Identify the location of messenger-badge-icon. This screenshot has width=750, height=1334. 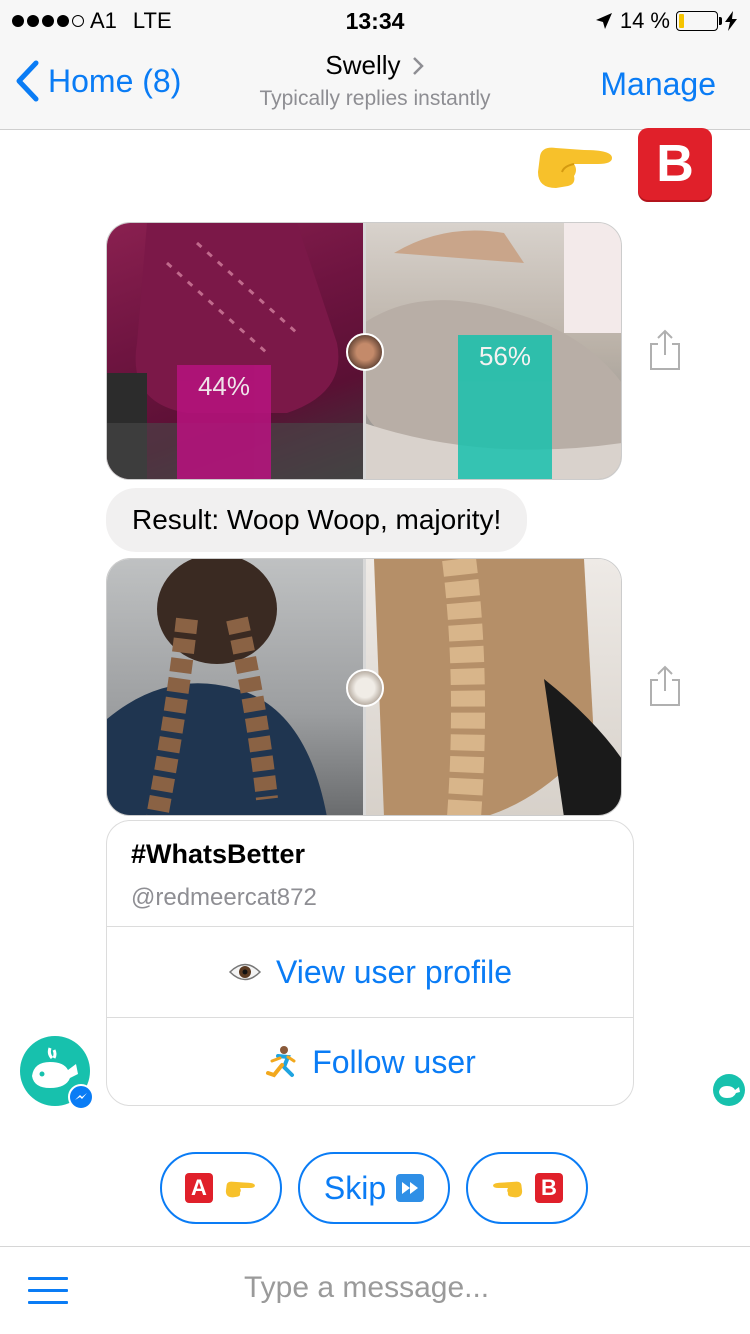
(81, 1097).